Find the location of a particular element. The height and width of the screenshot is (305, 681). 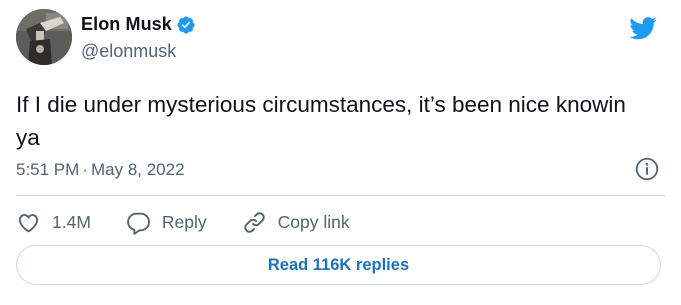

verified-badge-icon is located at coordinates (186, 25).